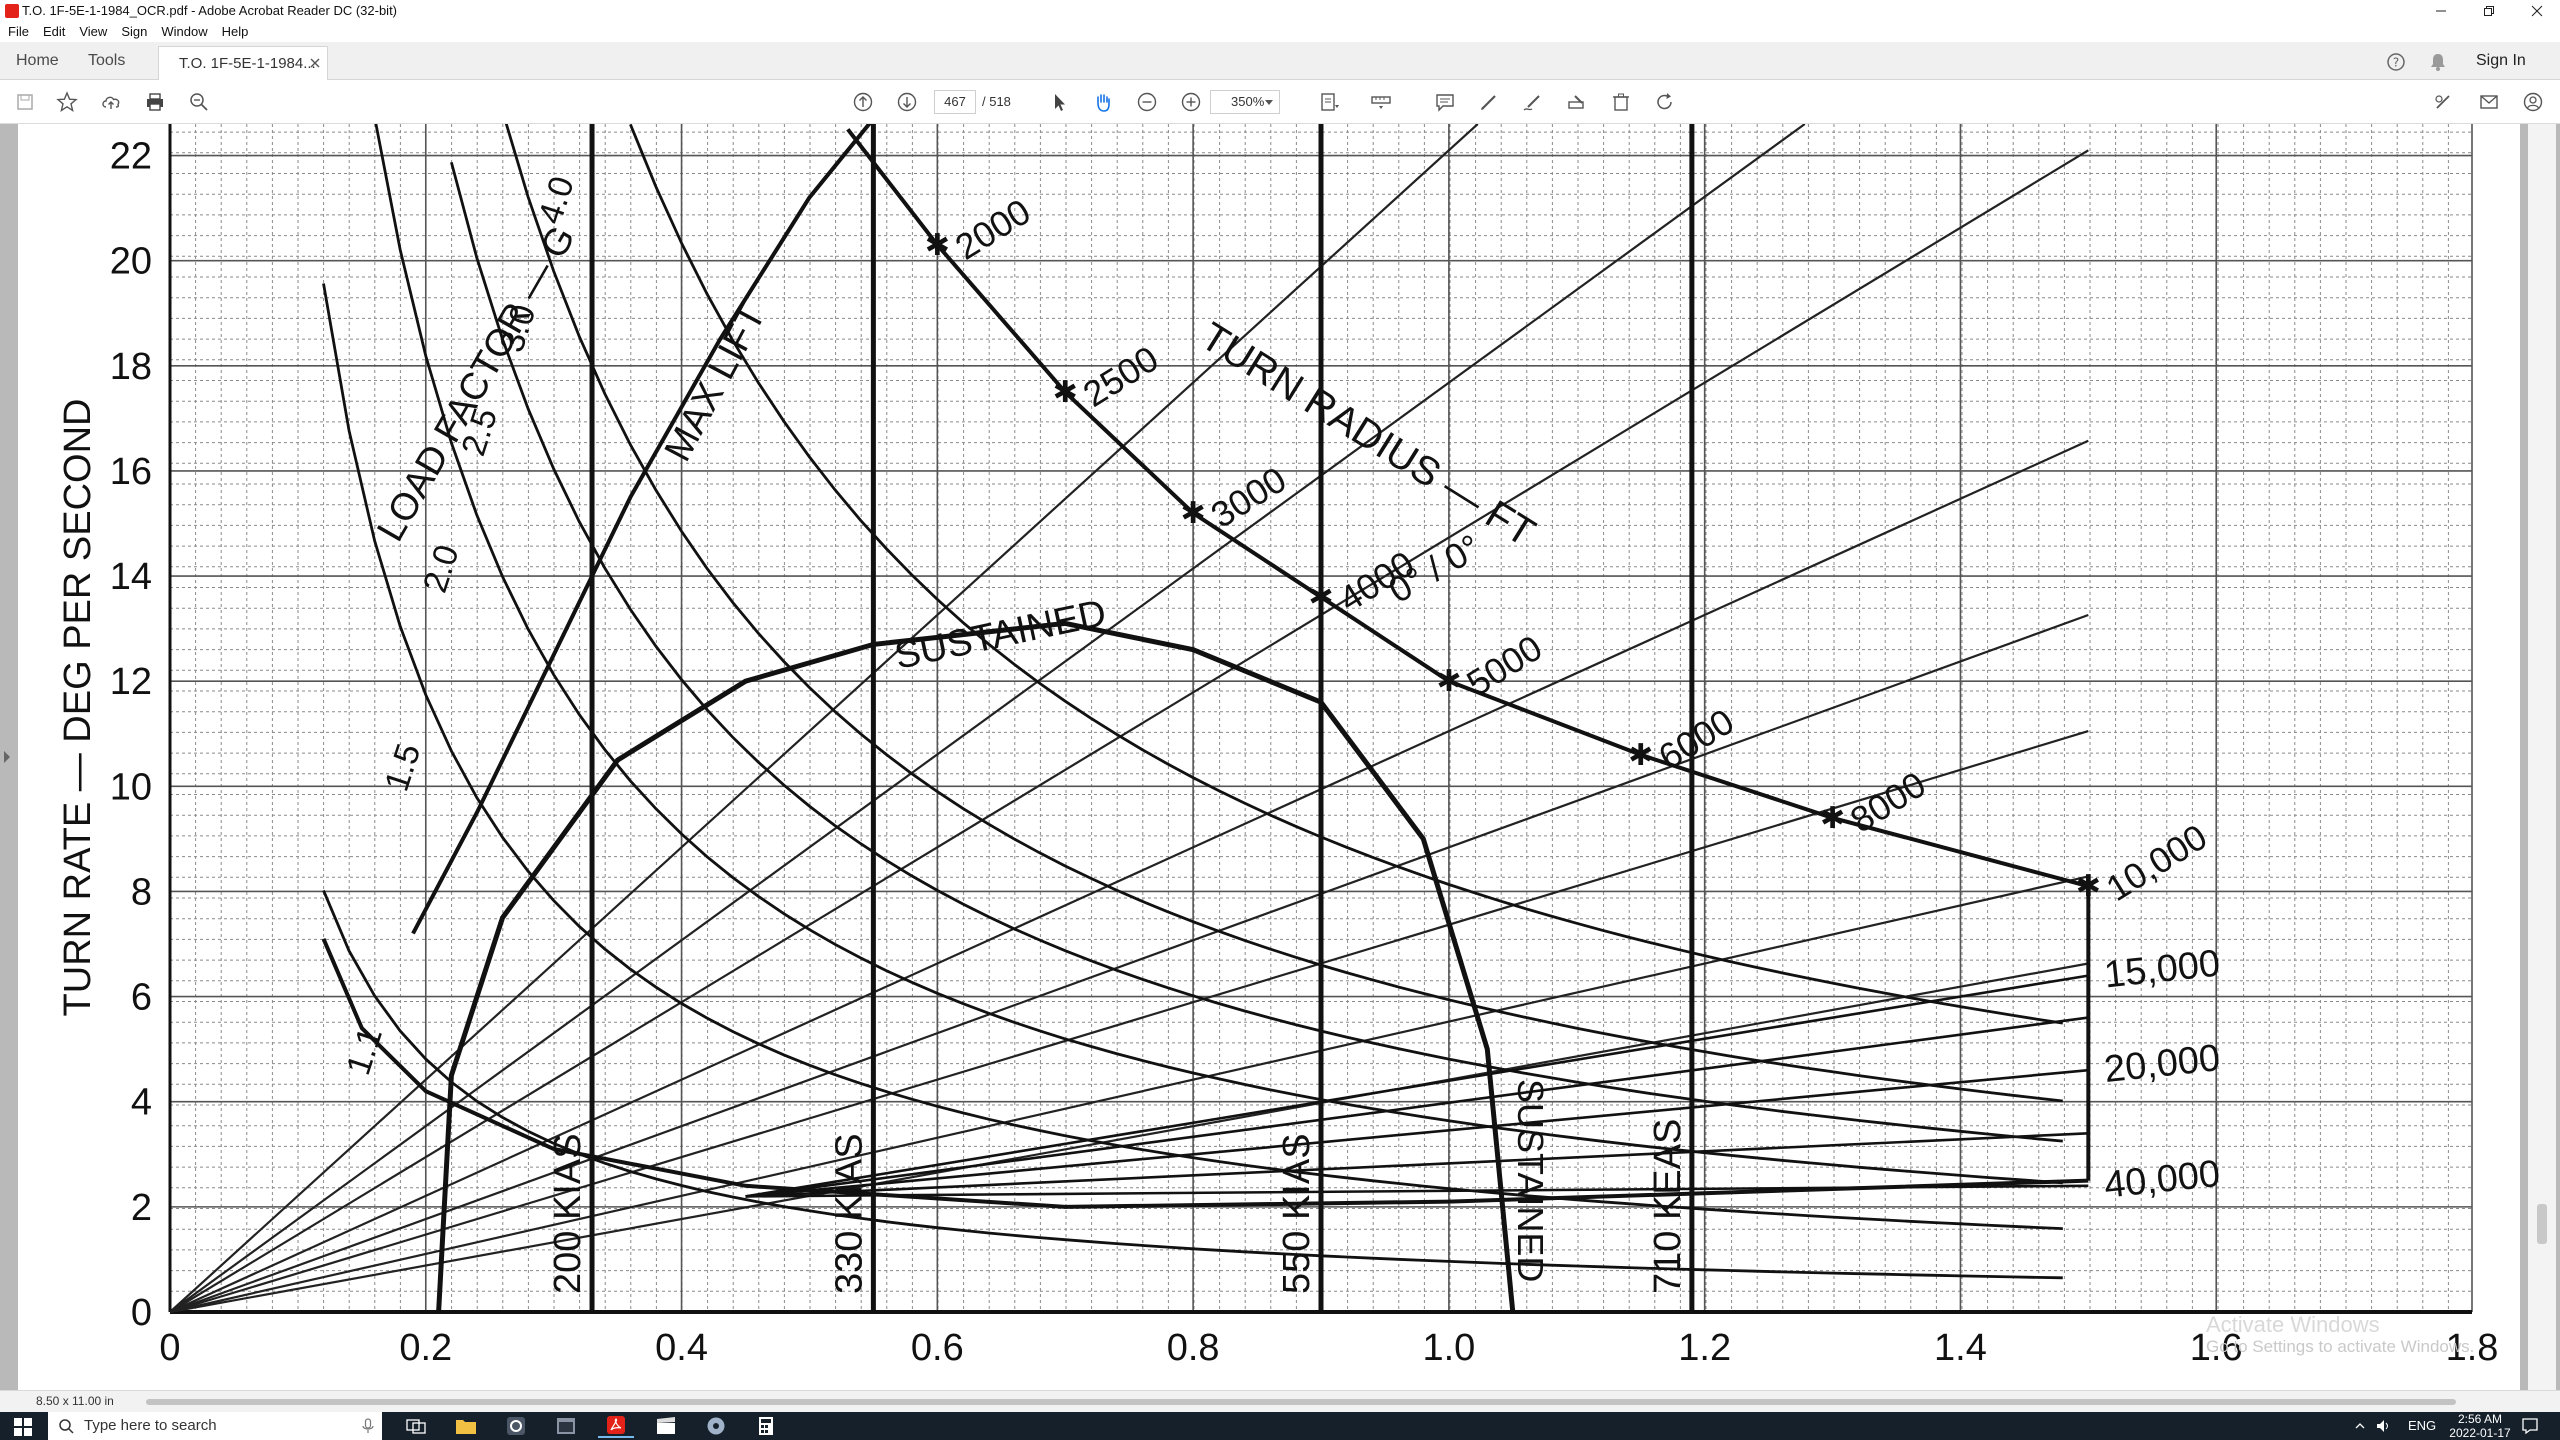 The height and width of the screenshot is (1440, 2560). Describe the element at coordinates (1445, 102) in the screenshot. I see `comment-button` at that location.